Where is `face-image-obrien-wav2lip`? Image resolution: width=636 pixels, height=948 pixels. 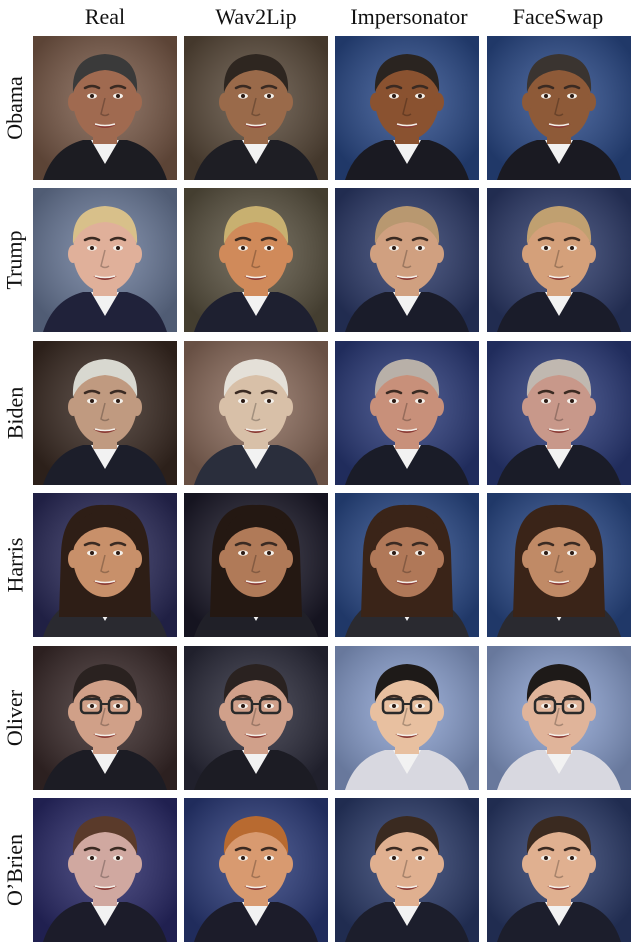
face-image-obrien-wav2lip is located at coordinates (256, 870).